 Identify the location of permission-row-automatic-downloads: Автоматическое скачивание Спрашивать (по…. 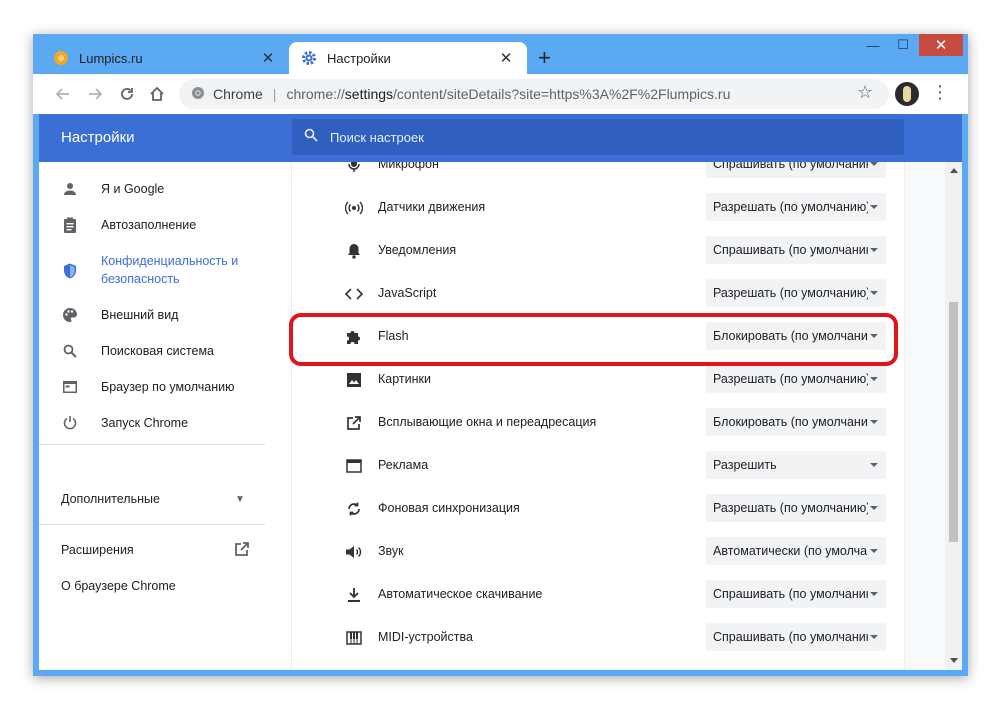
(598, 594).